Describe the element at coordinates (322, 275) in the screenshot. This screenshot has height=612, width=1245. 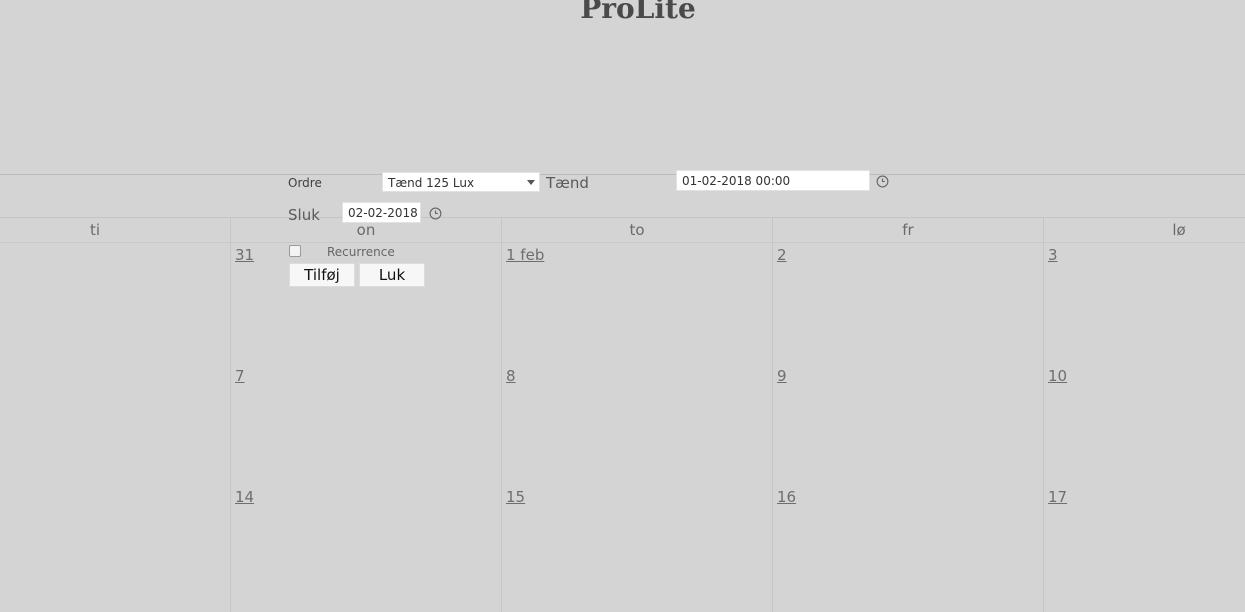
I see `add-button: Tilføj` at that location.